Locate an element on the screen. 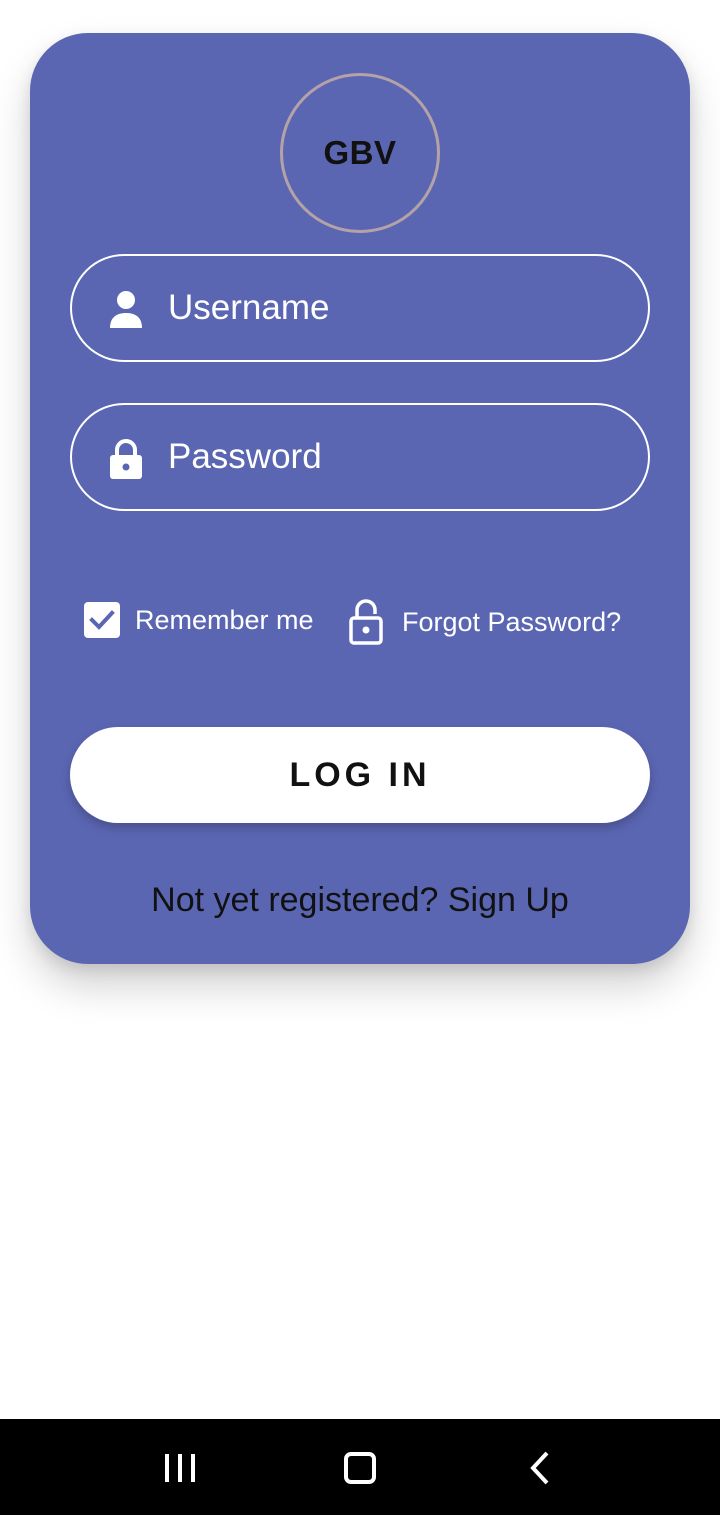 Image resolution: width=720 pixels, height=1515 pixels. logo-circle: GBV is located at coordinates (360, 153).